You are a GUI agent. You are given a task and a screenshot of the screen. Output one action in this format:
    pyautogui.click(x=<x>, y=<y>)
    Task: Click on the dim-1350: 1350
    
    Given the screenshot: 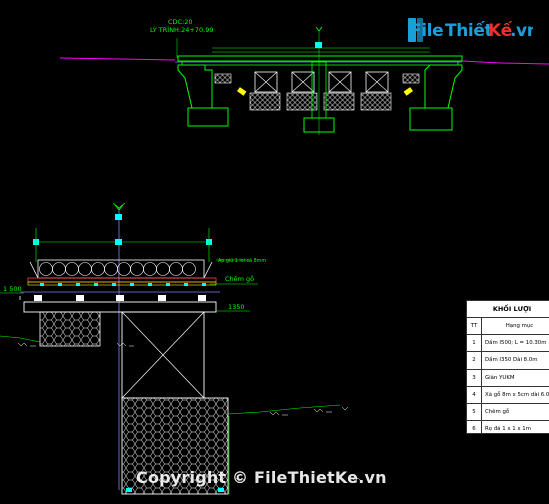 What is the action you would take?
    pyautogui.click(x=236, y=307)
    